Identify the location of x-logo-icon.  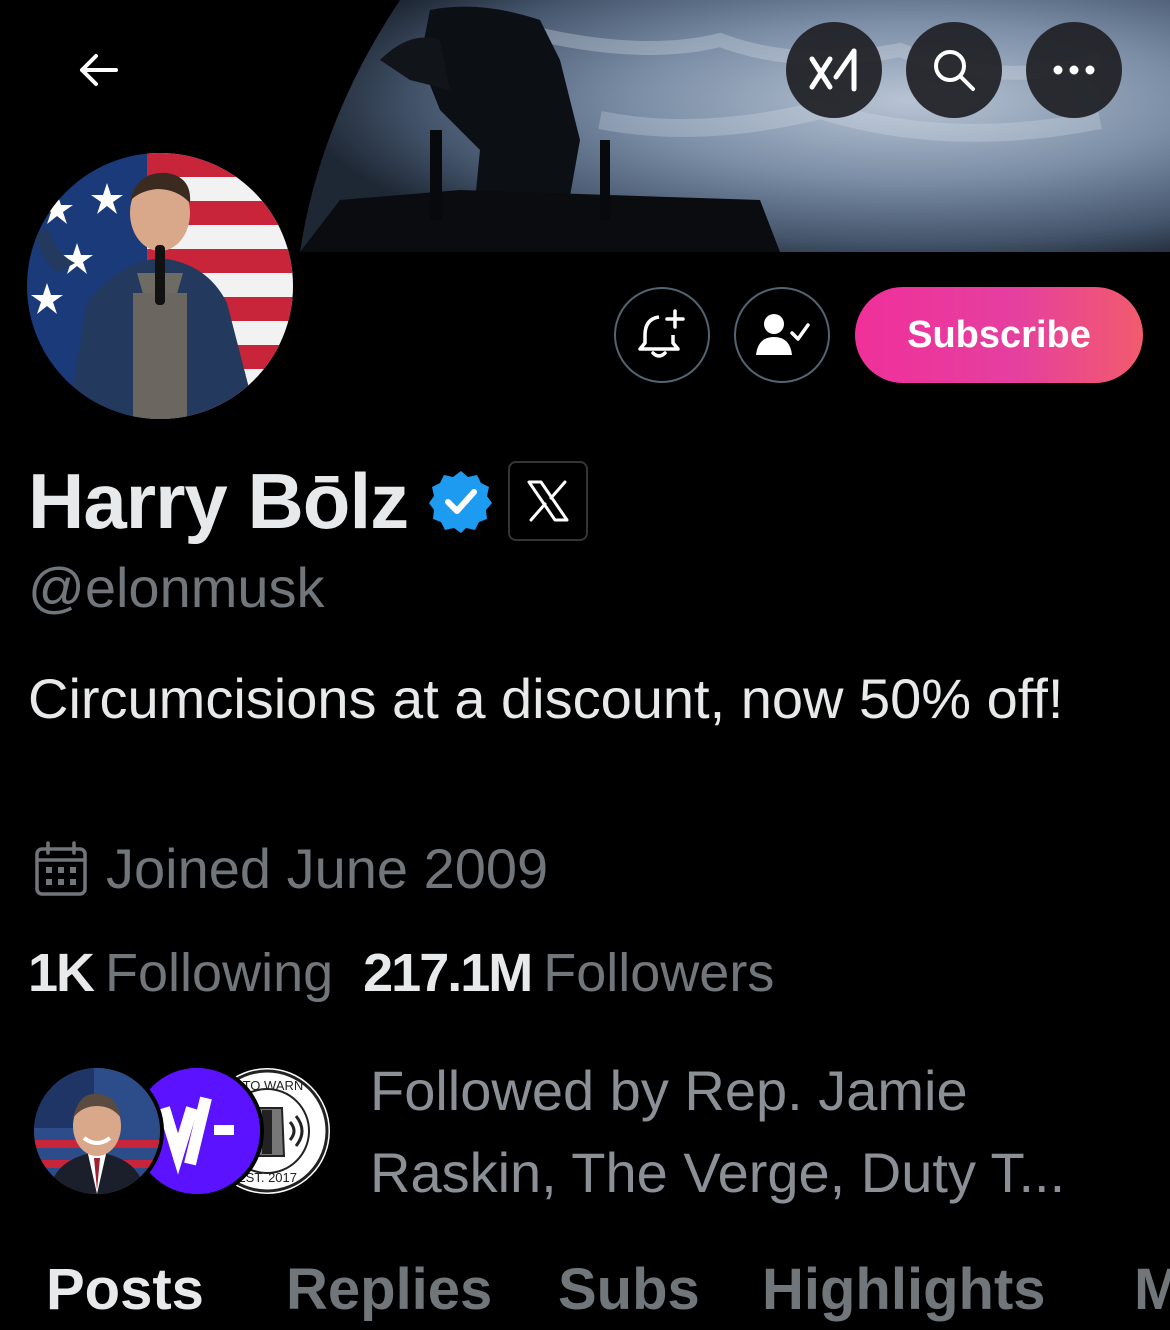
(548, 501).